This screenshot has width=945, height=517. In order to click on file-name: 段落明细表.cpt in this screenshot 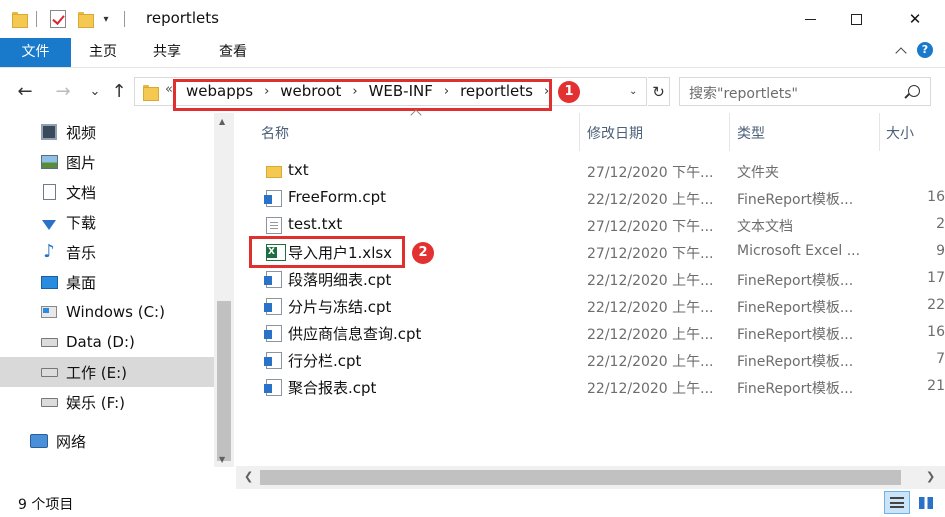, I will do `click(340, 280)`.